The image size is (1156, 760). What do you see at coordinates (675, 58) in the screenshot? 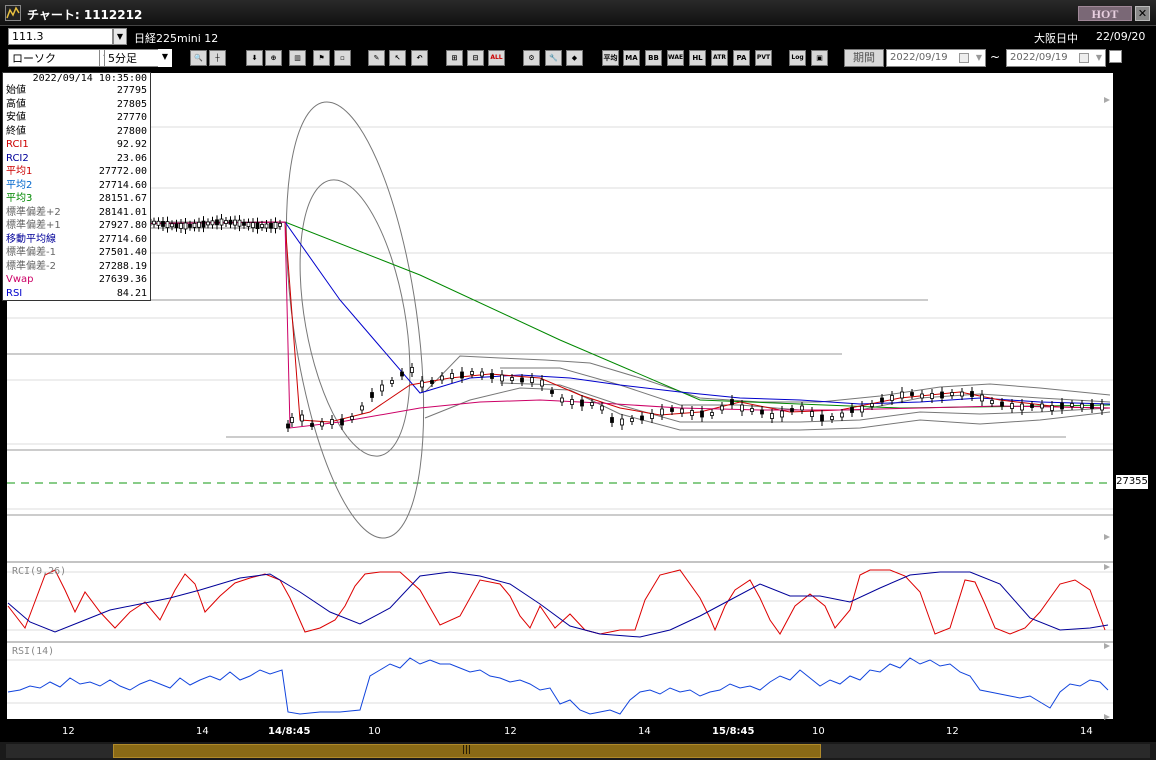
I see `wave-icon: WAE` at bounding box center [675, 58].